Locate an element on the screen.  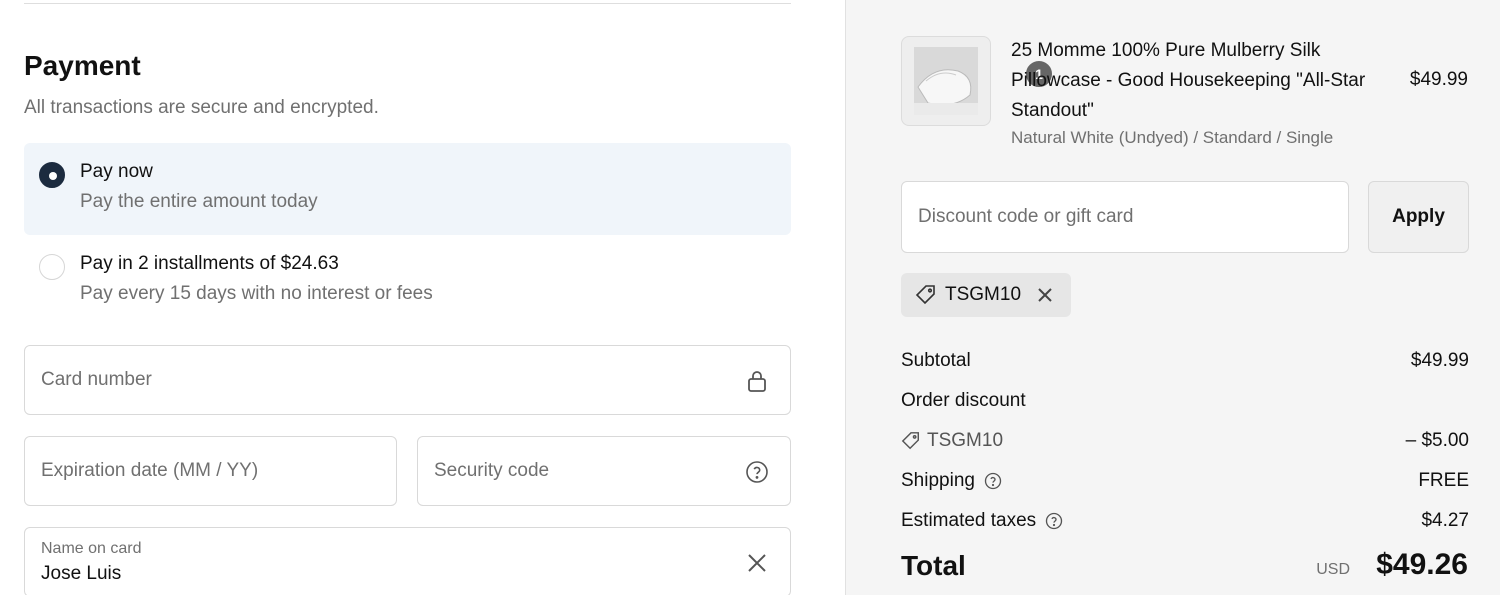
installments-title: Pay in 2 installments of $24.63 is located at coordinates (209, 263).